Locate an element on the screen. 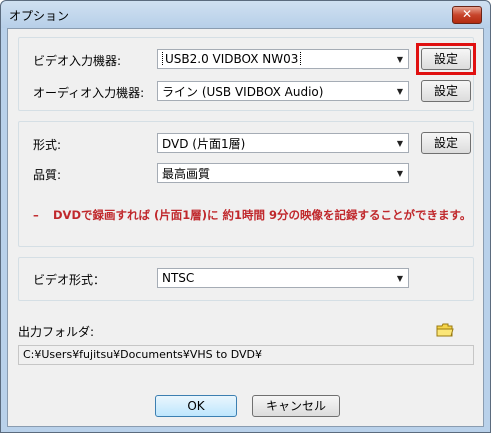 This screenshot has width=491, height=433. close-button: ✕ is located at coordinates (467, 15).